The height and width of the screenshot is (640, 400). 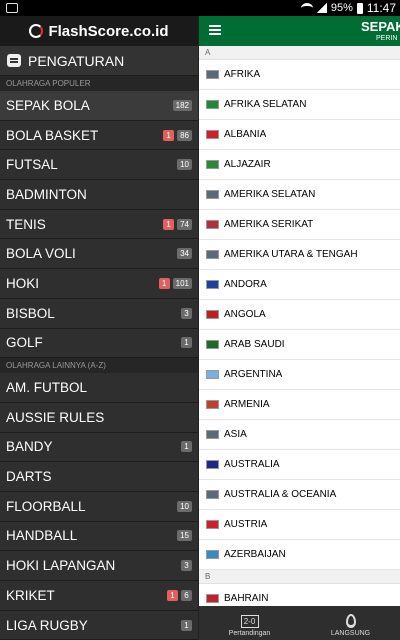 What do you see at coordinates (299, 31) in the screenshot?
I see `main-header: SEPAK PERIN` at bounding box center [299, 31].